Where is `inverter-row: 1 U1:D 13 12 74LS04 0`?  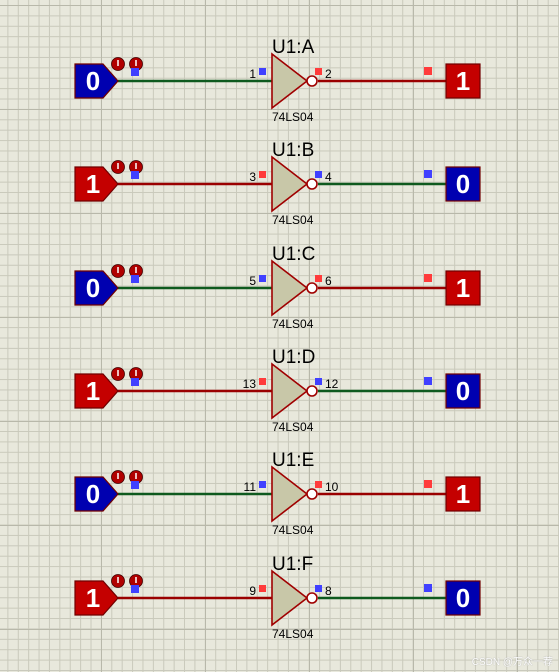 inverter-row: 1 U1:D 13 12 74LS04 0 is located at coordinates (277, 390).